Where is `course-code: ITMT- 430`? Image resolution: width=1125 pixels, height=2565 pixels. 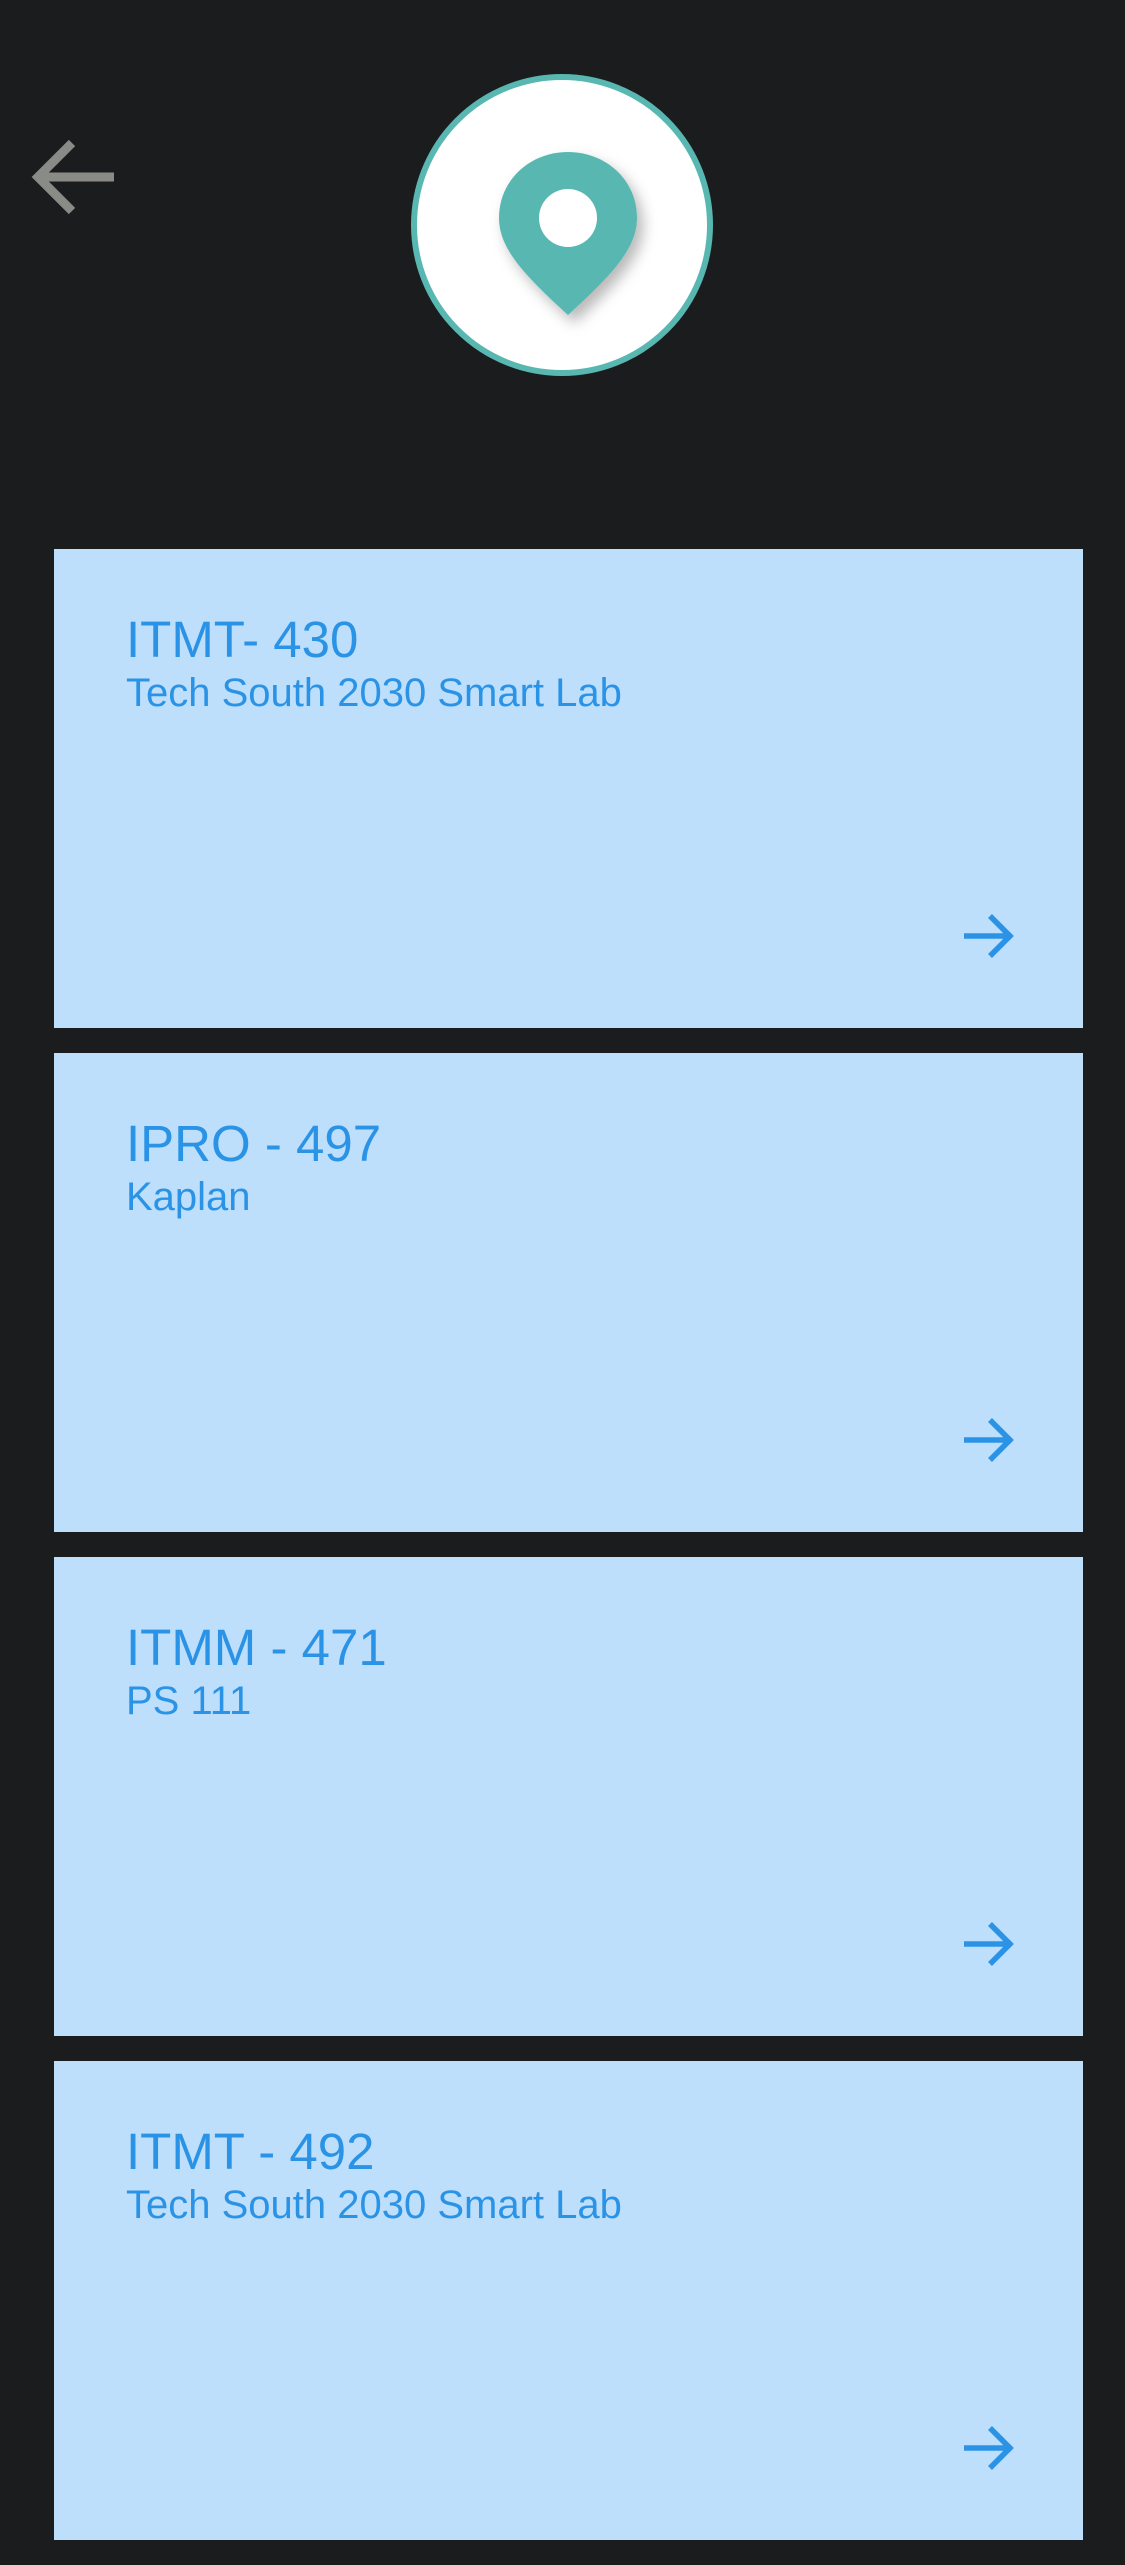
course-code: ITMT- 430 is located at coordinates (242, 639).